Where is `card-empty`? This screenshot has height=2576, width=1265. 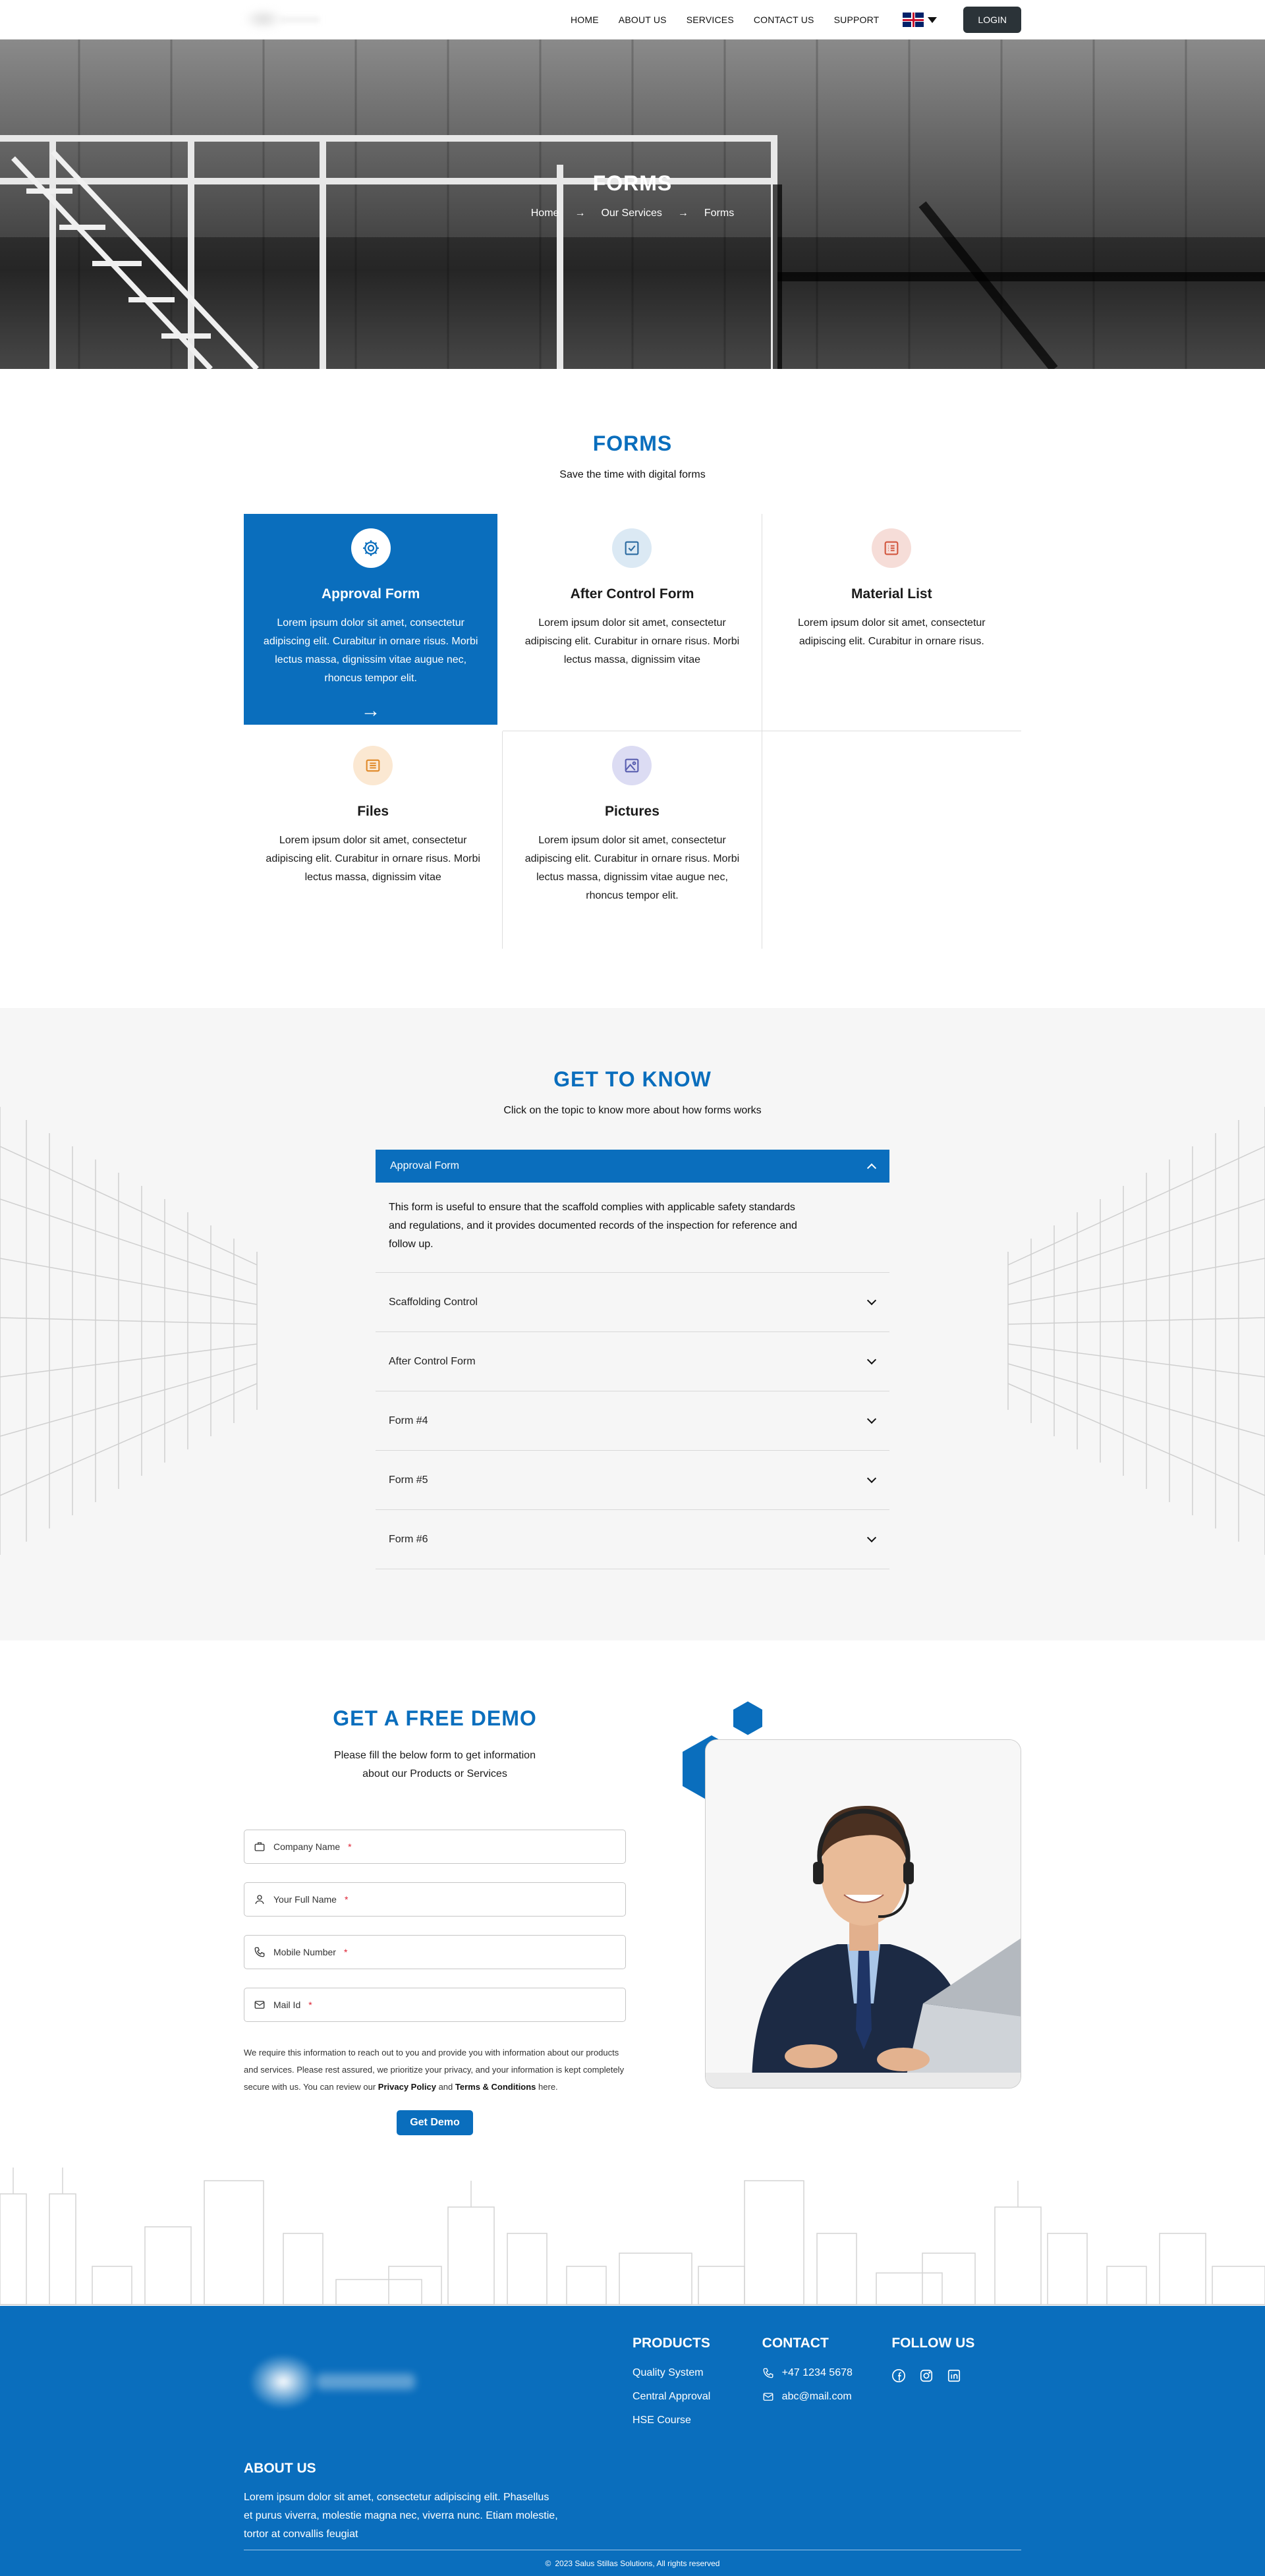 card-empty is located at coordinates (891, 840).